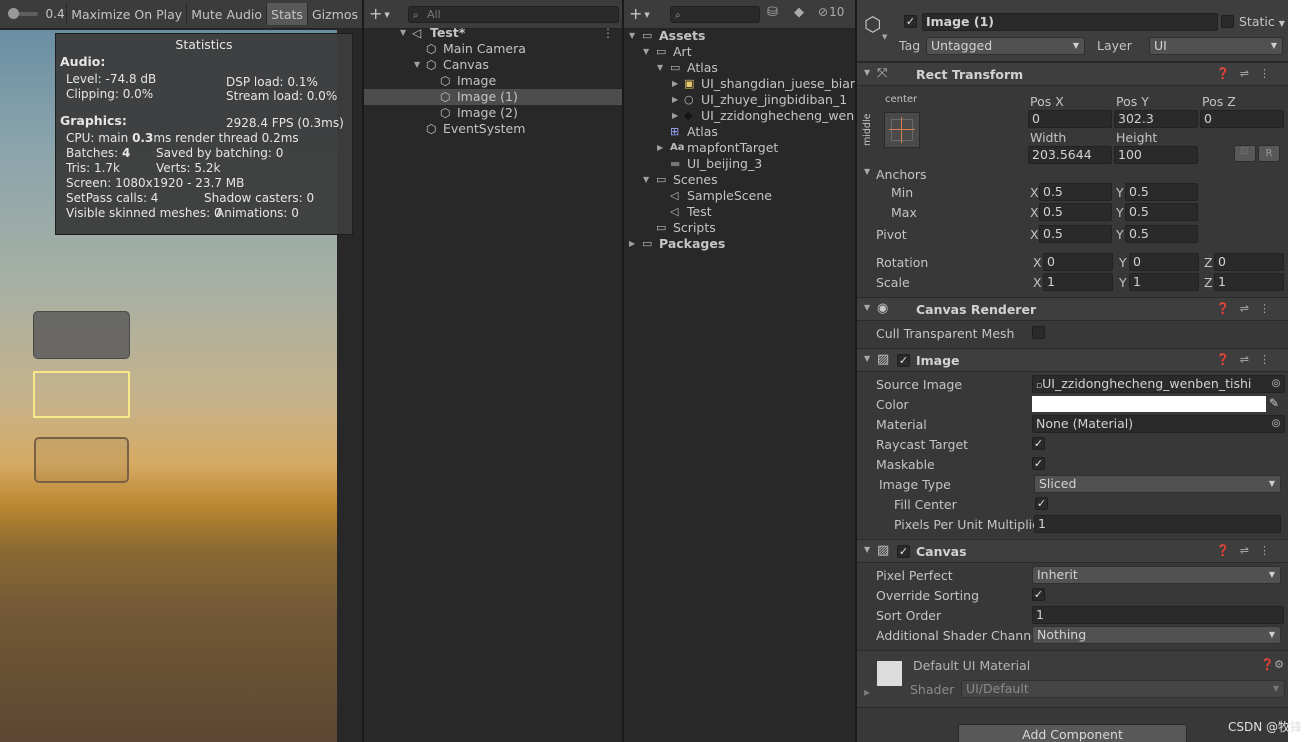 The height and width of the screenshot is (742, 1313). I want to click on eyedropper-icon: ✎, so click(1274, 403).